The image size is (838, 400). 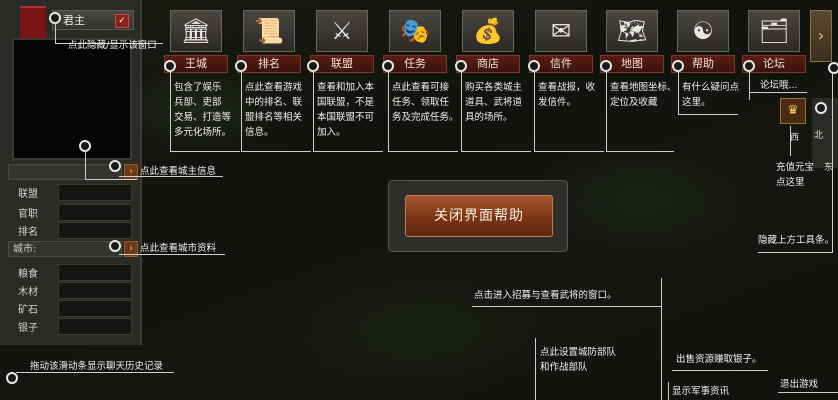 What do you see at coordinates (178, 171) in the screenshot?
I see `note-lord-info: 点此查看城主信息` at bounding box center [178, 171].